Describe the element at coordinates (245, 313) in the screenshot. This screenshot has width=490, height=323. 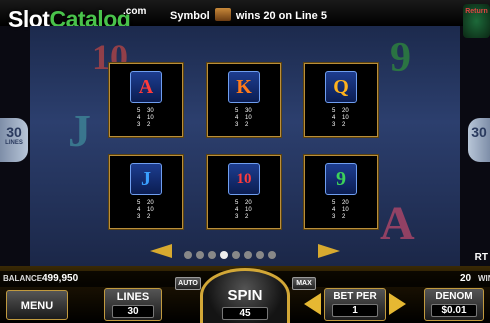
I see `spin-bet-value: 45` at that location.